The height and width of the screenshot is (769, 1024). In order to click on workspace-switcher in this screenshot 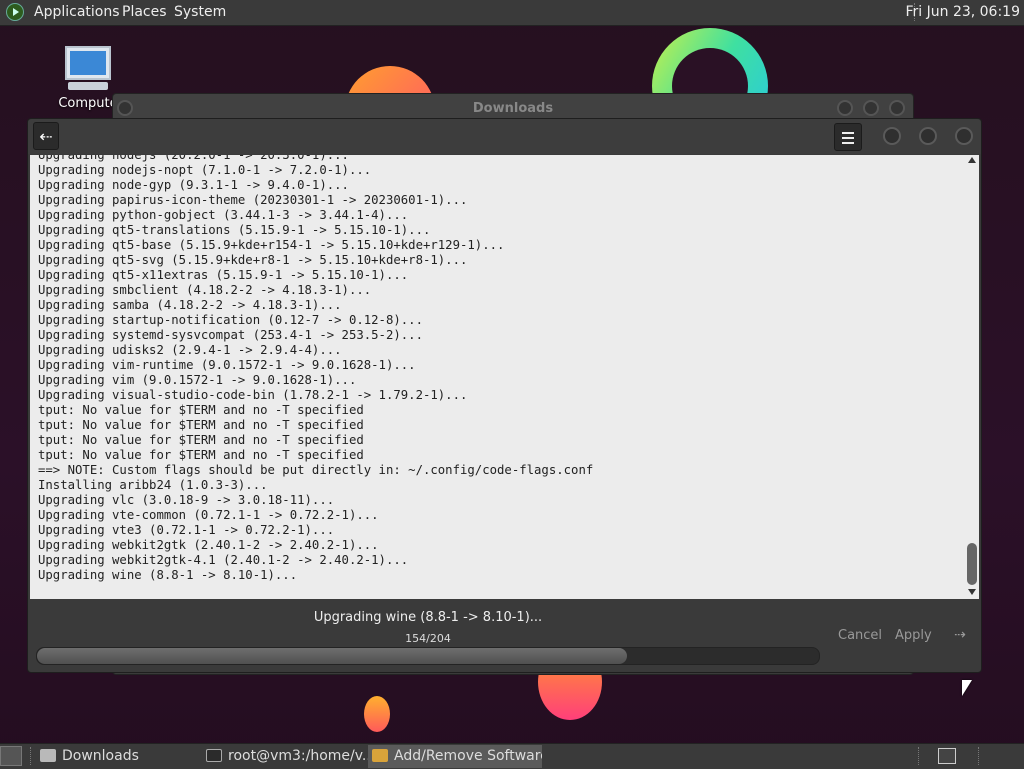, I will do `click(947, 756)`.